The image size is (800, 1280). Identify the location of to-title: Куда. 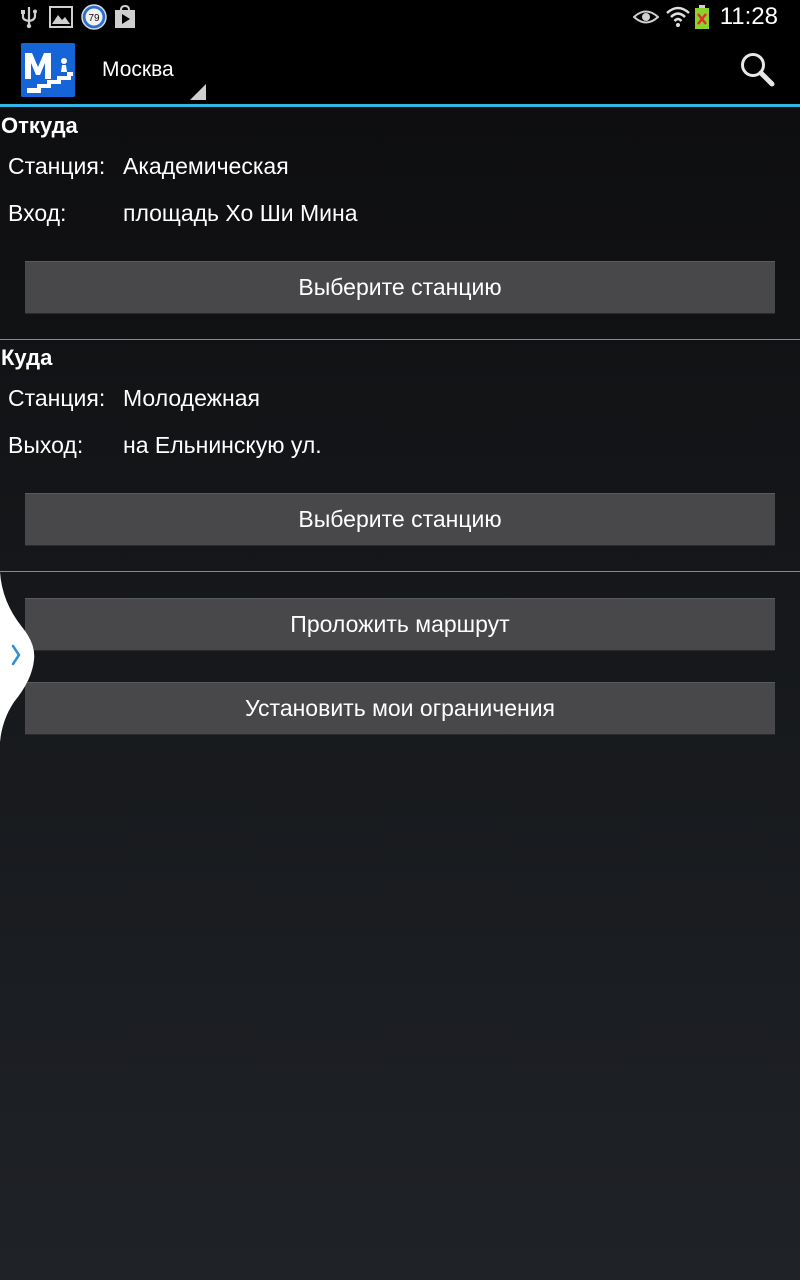
(27, 357).